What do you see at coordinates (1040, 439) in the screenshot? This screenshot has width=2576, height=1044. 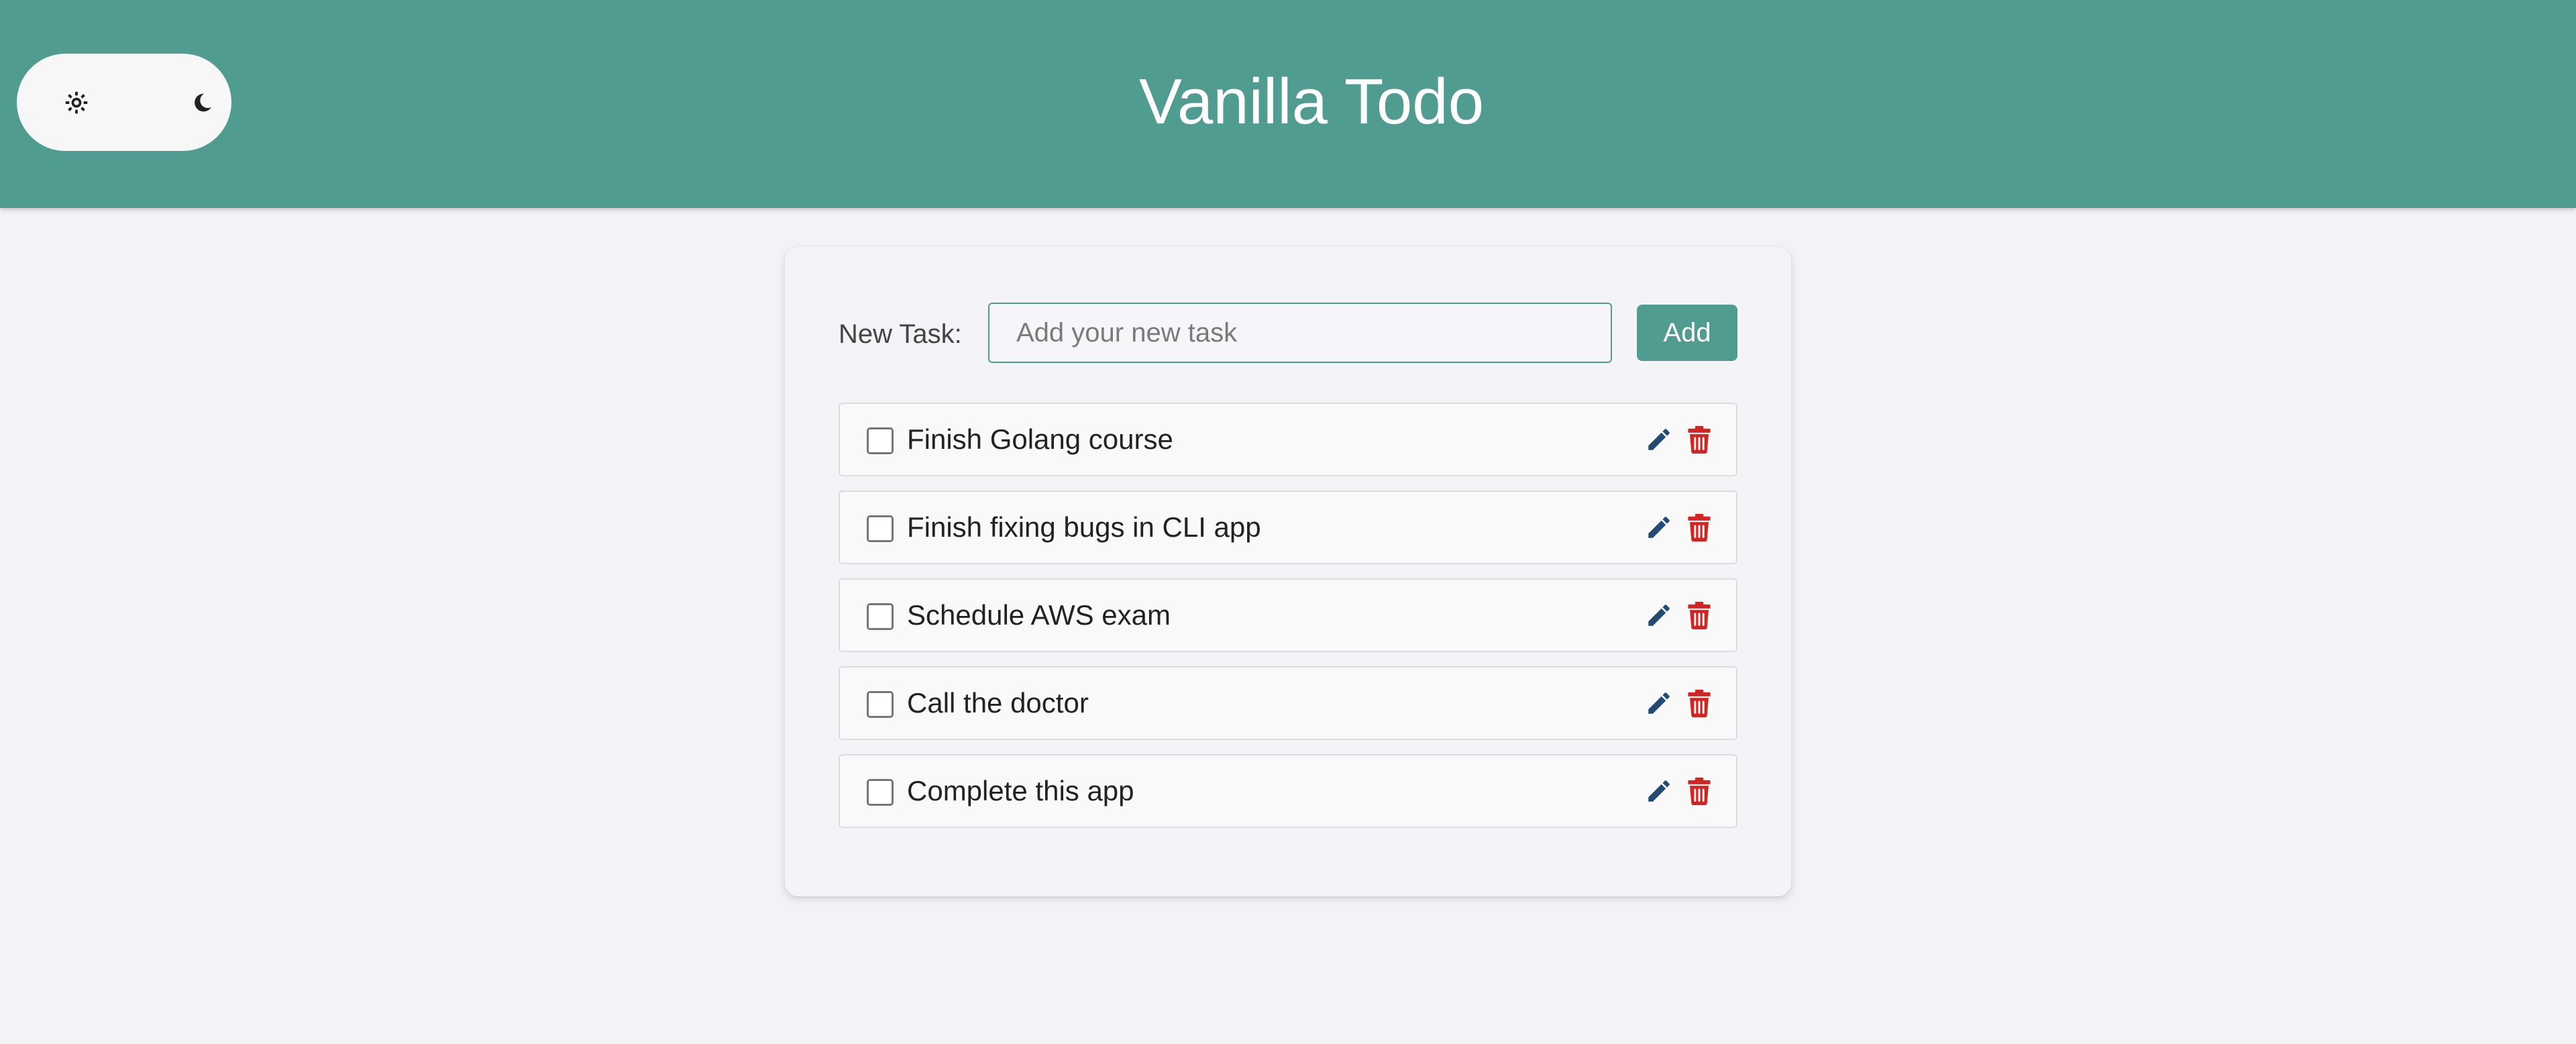 I see `task-text: Finish Golang course` at bounding box center [1040, 439].